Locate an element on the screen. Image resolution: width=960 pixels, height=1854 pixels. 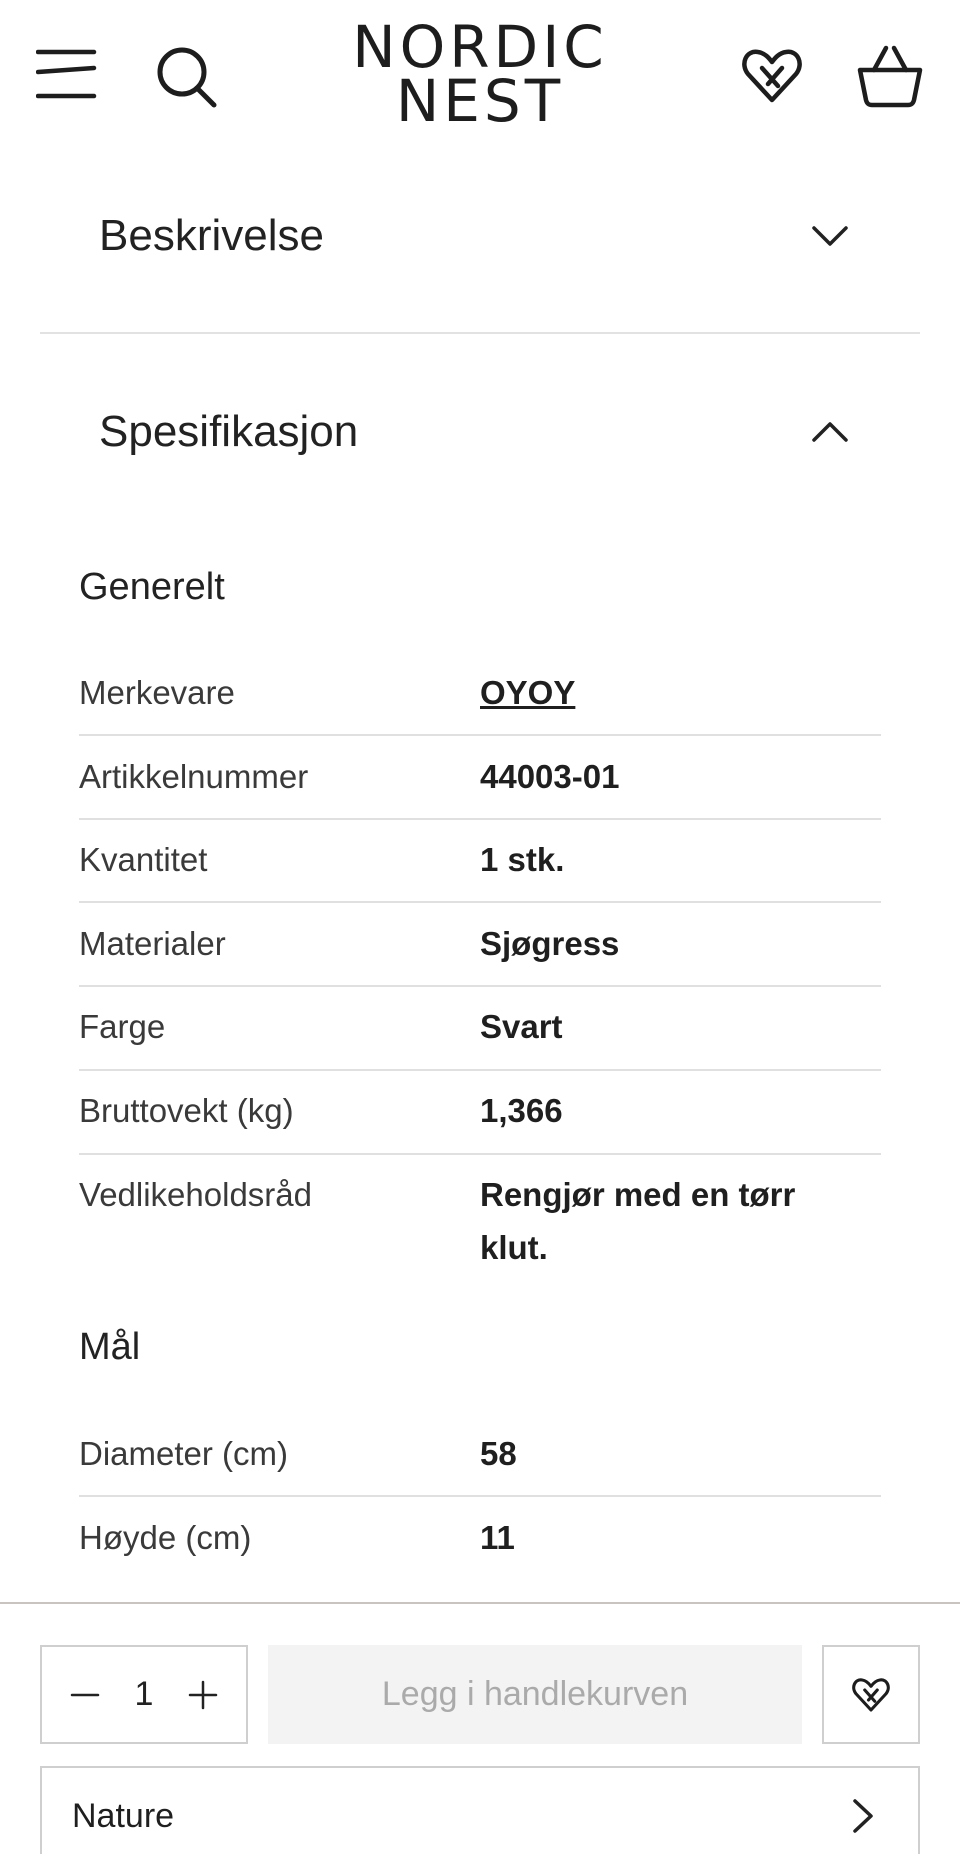
logo-line-1: NORDIC is located at coordinates (480, 47).